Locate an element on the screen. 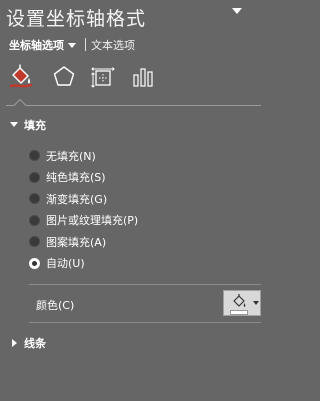 The height and width of the screenshot is (401, 320). effects-pentagon-icon is located at coordinates (64, 78).